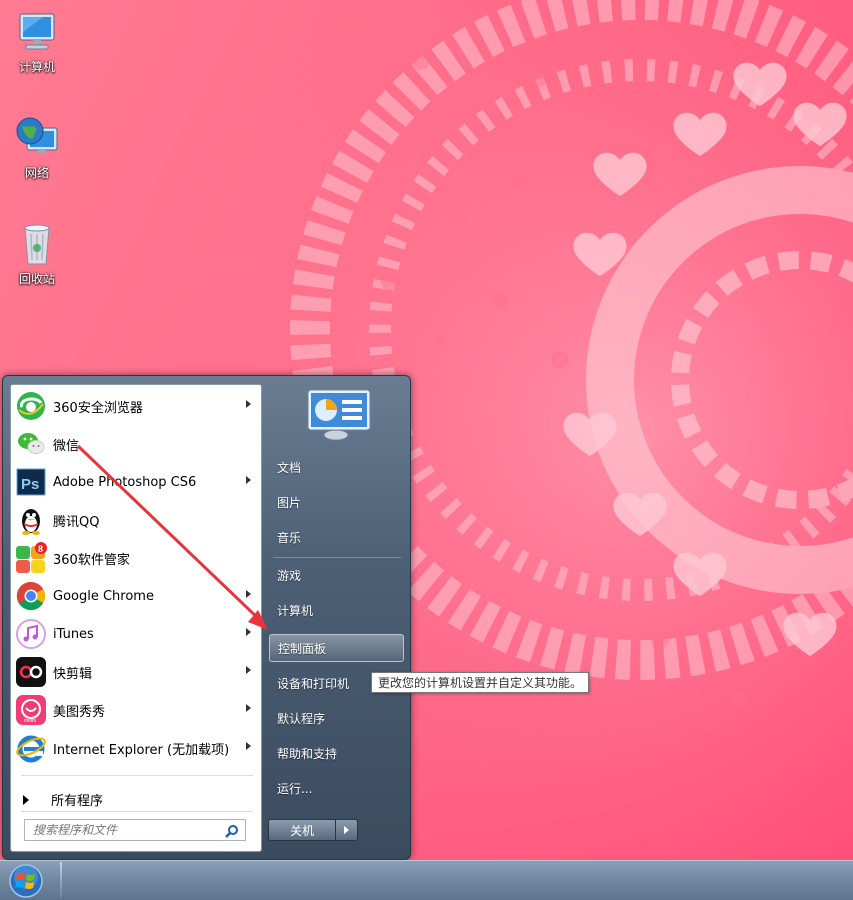 Image resolution: width=853 pixels, height=900 pixels. I want to click on program-item-qq: 腾讯QQ, so click(137, 520).